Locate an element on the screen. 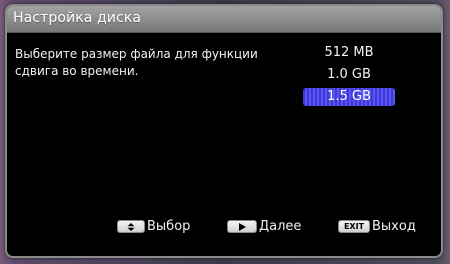  select-hint: Выбор is located at coordinates (153, 226).